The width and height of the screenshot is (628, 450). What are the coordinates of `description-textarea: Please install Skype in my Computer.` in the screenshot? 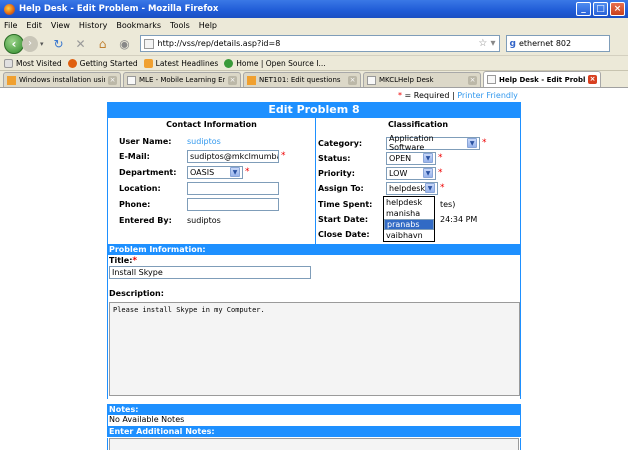 It's located at (314, 349).